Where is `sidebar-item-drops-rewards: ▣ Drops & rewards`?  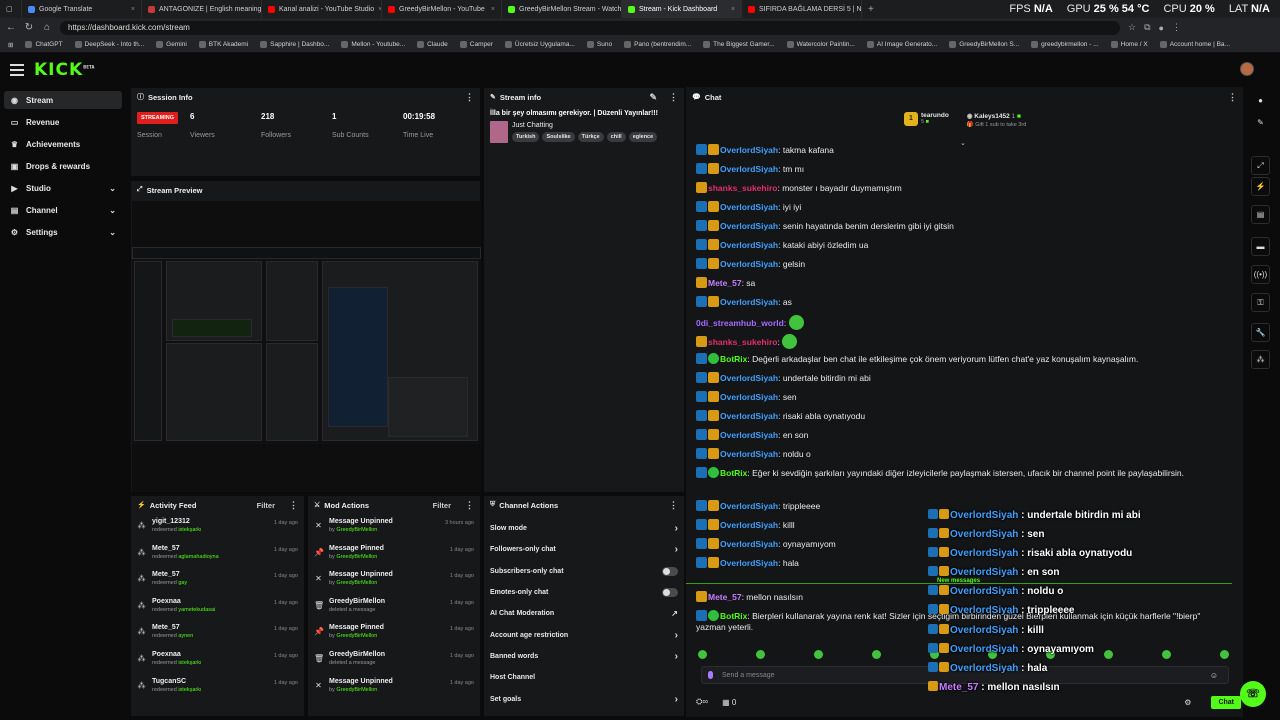 sidebar-item-drops-rewards: ▣ Drops & rewards is located at coordinates (63, 166).